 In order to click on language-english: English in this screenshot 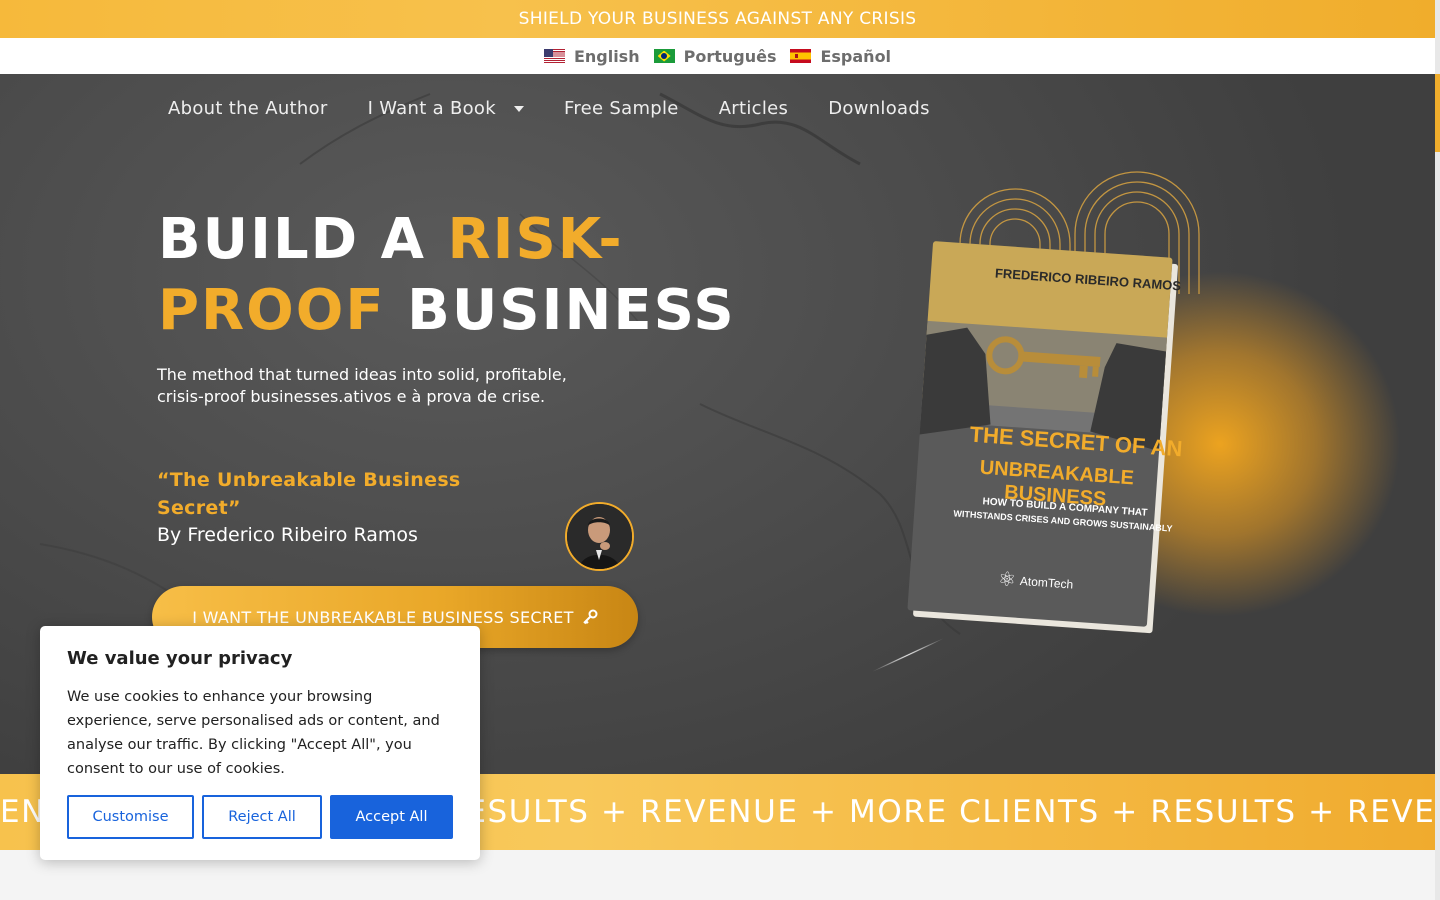, I will do `click(591, 56)`.